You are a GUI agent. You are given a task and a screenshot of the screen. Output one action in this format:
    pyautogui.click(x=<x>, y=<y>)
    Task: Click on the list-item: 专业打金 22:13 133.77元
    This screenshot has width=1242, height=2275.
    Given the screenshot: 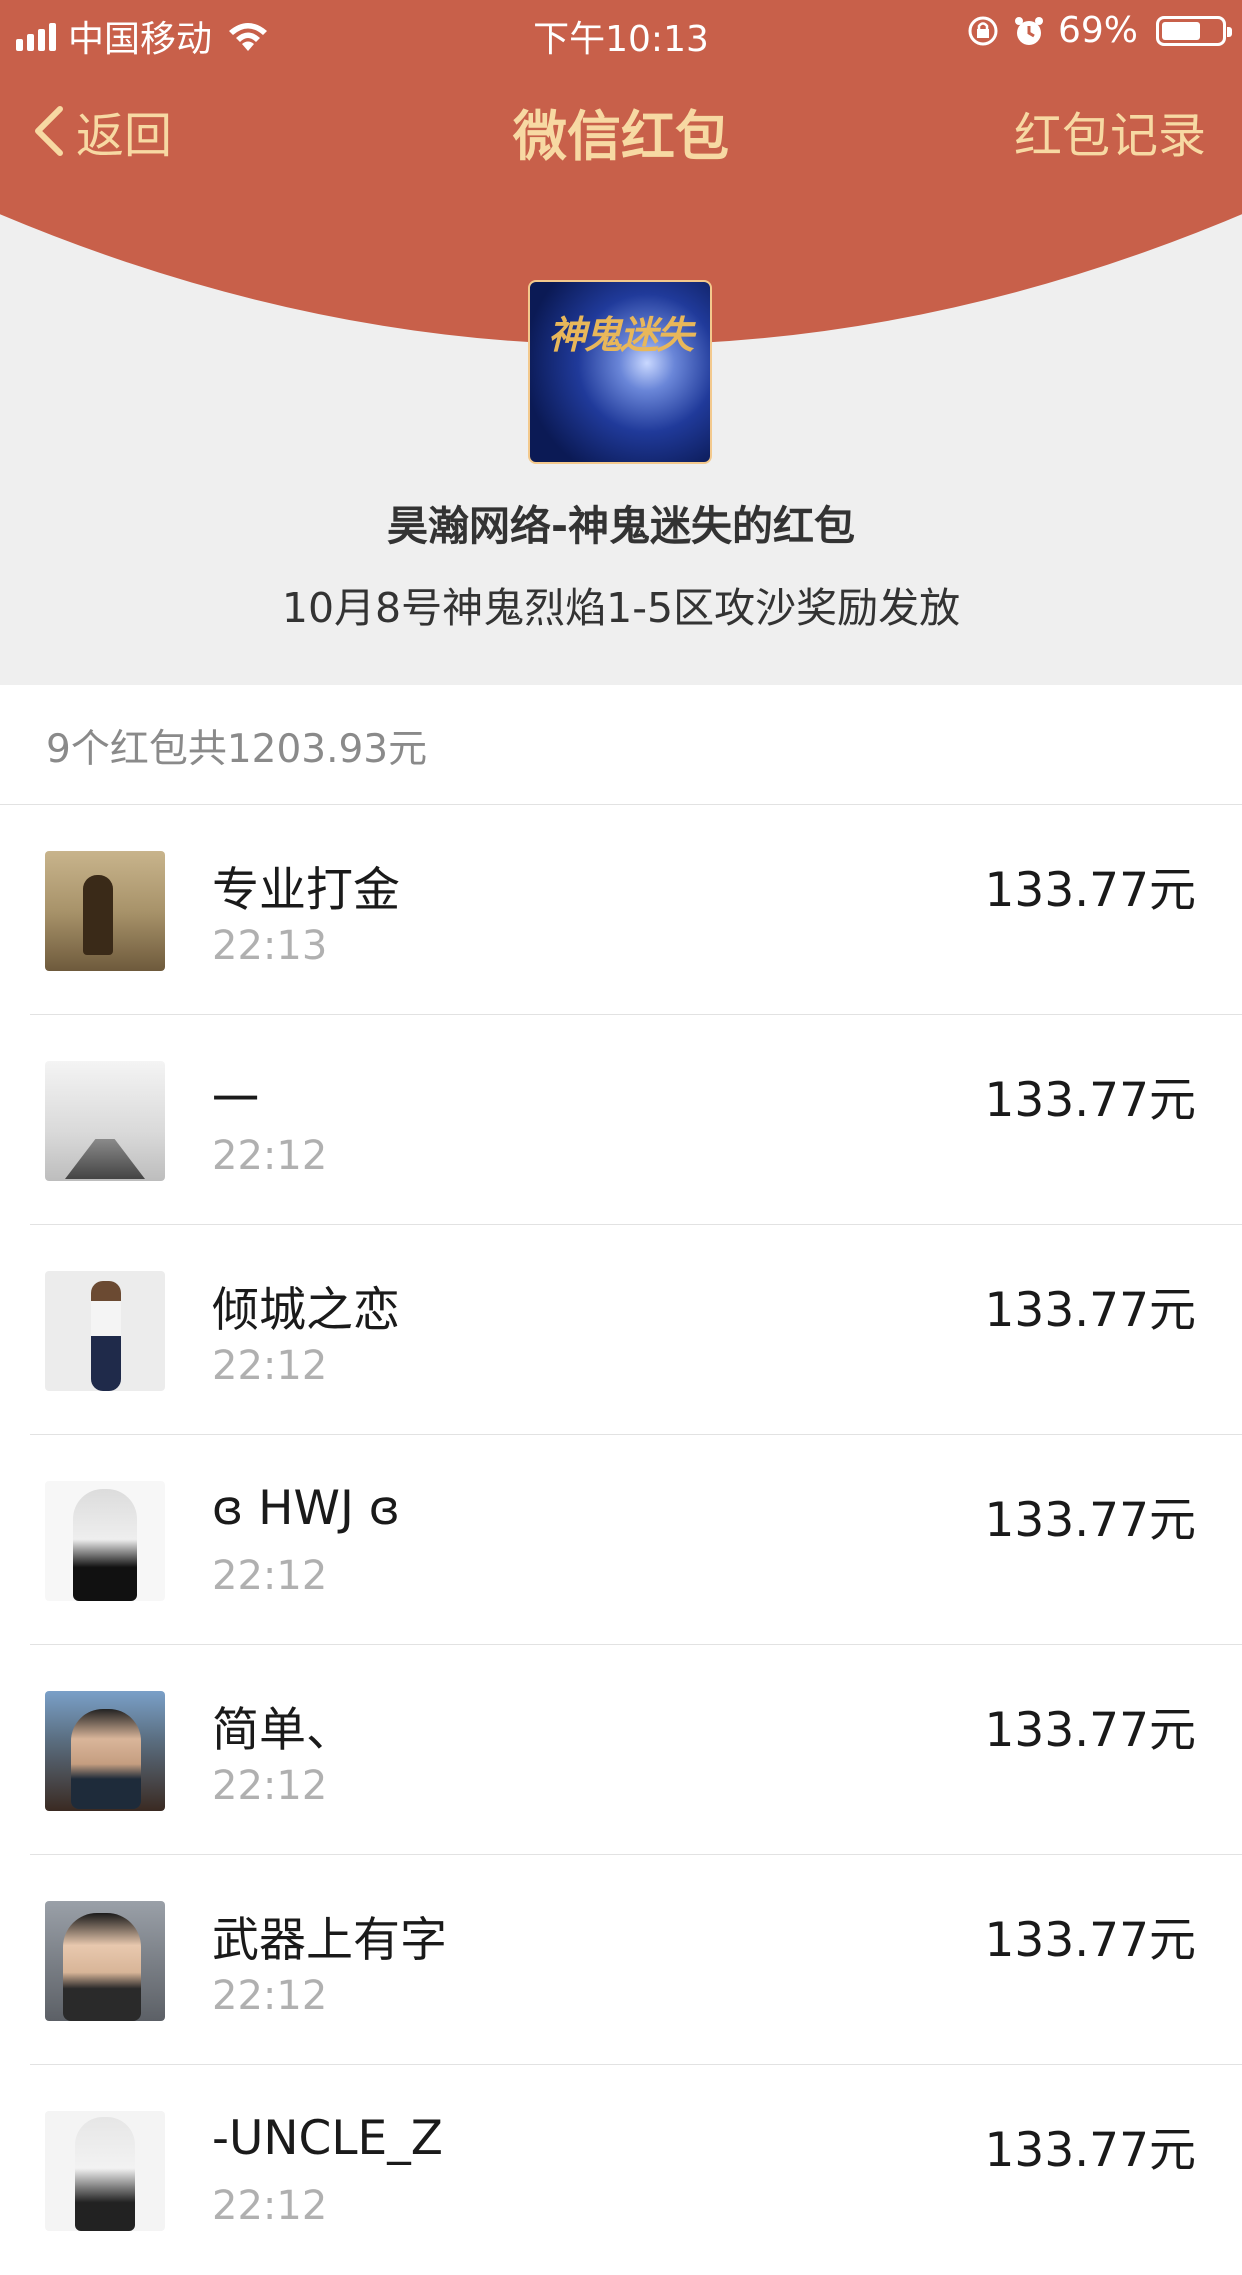 What is the action you would take?
    pyautogui.click(x=621, y=910)
    